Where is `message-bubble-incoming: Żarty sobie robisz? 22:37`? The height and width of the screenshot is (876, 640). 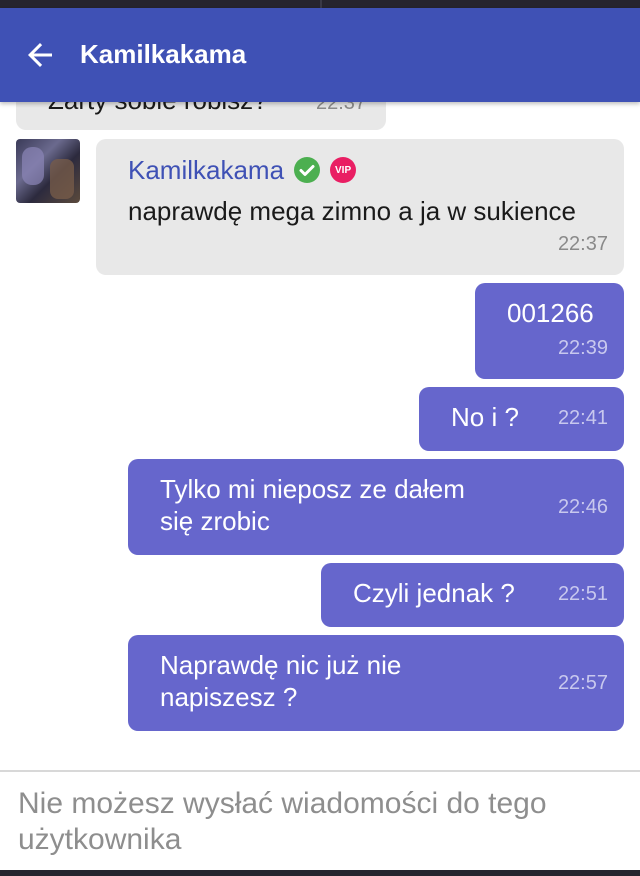
message-bubble-incoming: Żarty sobie robisz? 22:37 is located at coordinates (201, 116).